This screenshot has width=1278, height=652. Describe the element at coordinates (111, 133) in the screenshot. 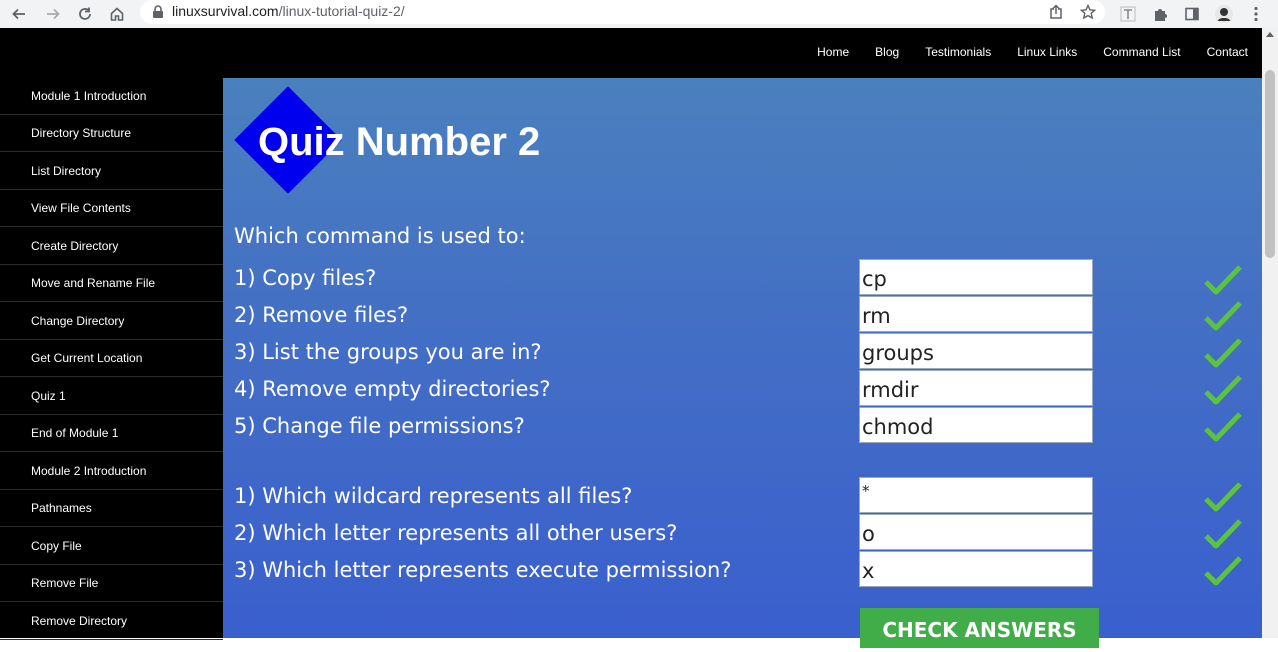

I see `sidebar-item-directory-structure: Directory Structure` at that location.